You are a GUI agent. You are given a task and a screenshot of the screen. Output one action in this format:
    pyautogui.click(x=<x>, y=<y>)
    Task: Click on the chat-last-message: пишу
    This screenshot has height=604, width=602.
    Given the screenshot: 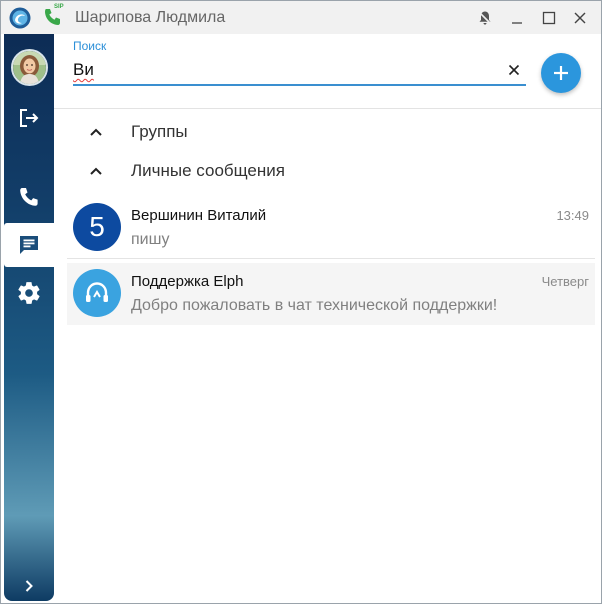 What is the action you would take?
    pyautogui.click(x=150, y=239)
    